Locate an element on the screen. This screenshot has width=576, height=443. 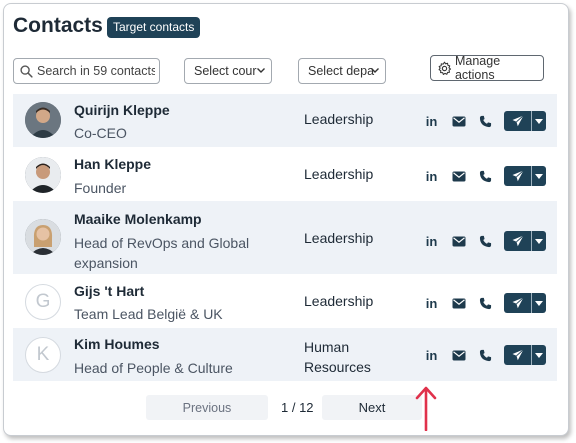
table-row: Quirijn Kleppe Co-CEO Leadership in is located at coordinates (285, 120).